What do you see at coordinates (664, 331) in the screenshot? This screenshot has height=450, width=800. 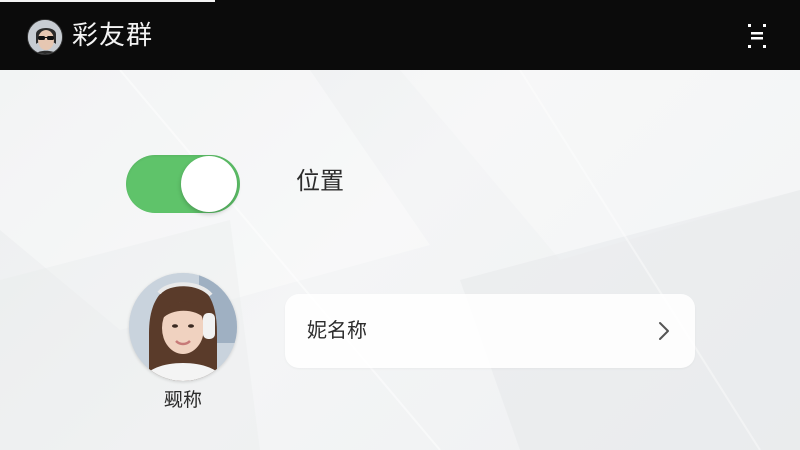 I see `chevron-right-icon` at bounding box center [664, 331].